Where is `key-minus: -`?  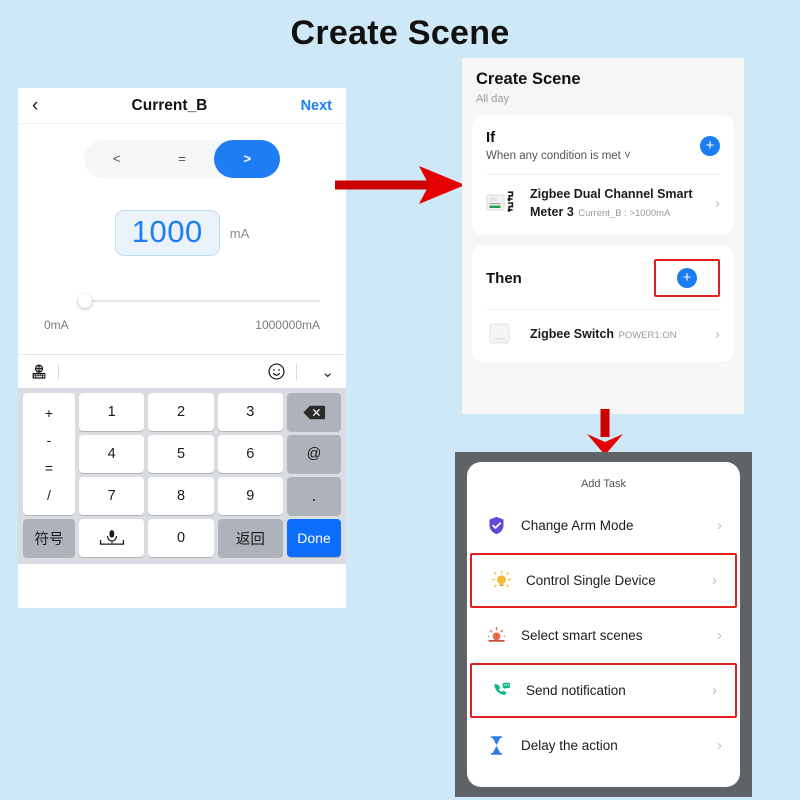
key-minus: - is located at coordinates (49, 440).